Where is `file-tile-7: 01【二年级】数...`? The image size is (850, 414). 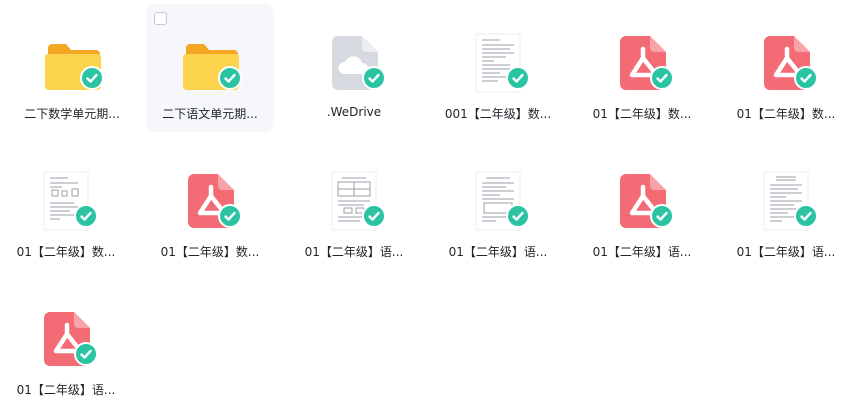 file-tile-7: 01【二年级】数... is located at coordinates (66, 206).